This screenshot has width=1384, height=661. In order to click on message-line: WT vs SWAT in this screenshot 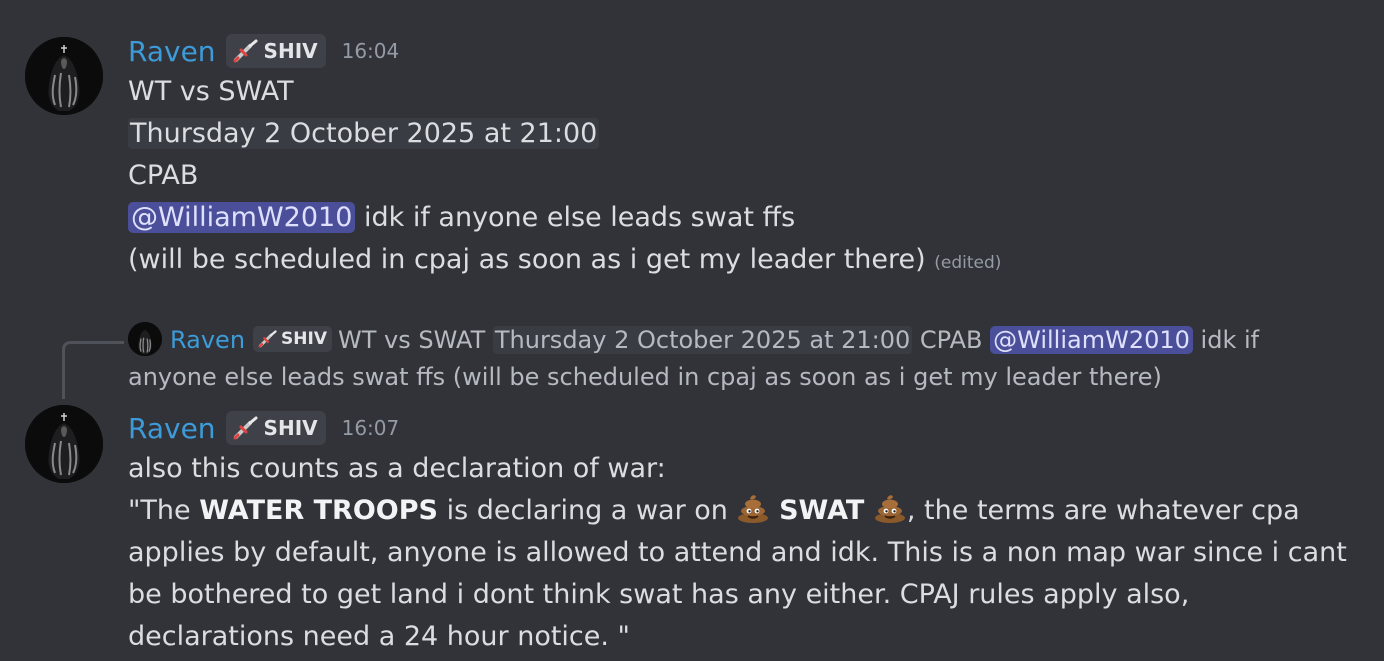, I will do `click(211, 91)`.